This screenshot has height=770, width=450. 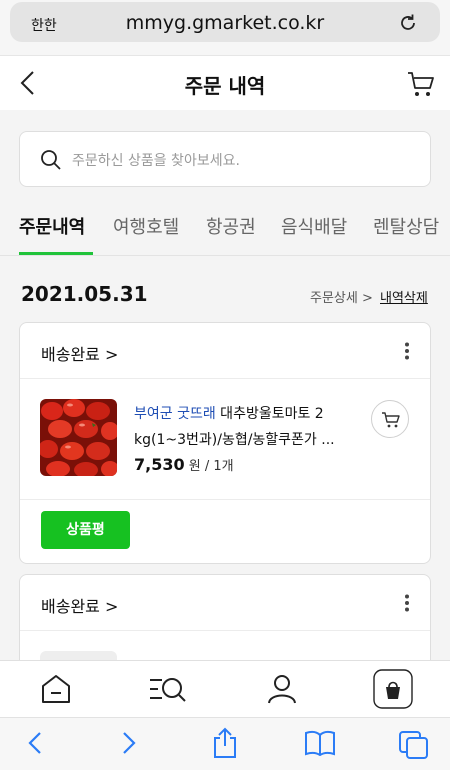 I want to click on category-search-icon, so click(x=168, y=691).